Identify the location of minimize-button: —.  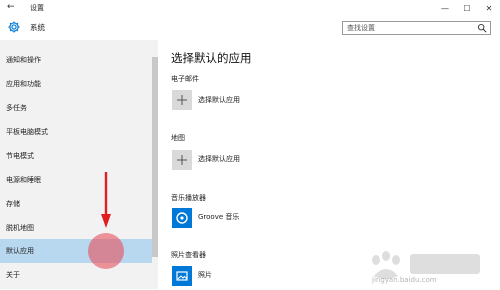
(445, 8).